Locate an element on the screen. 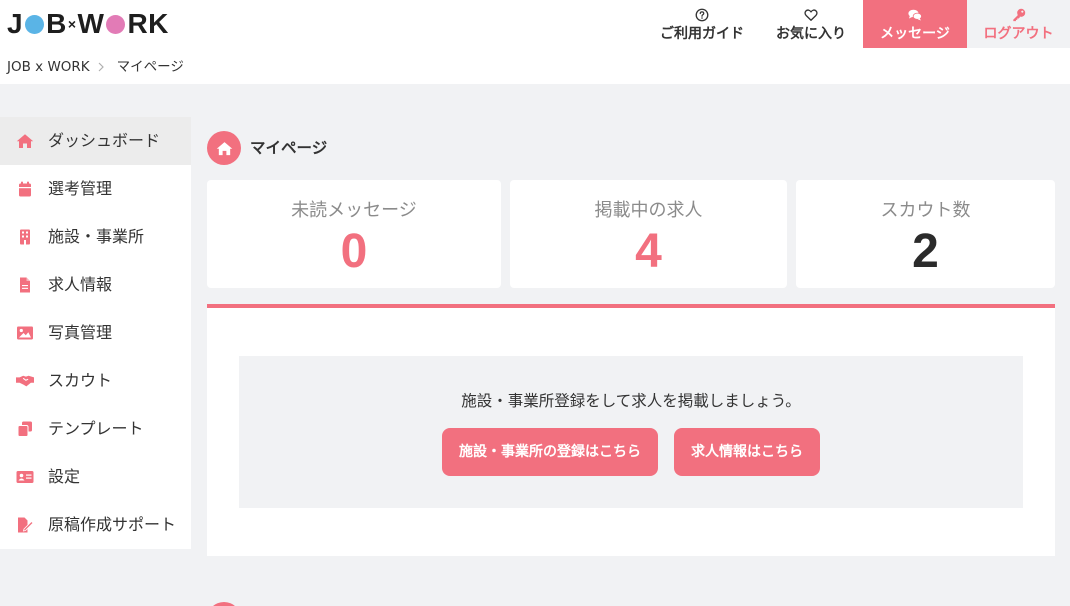  job-info-button: 求人情報はこちら is located at coordinates (747, 452).